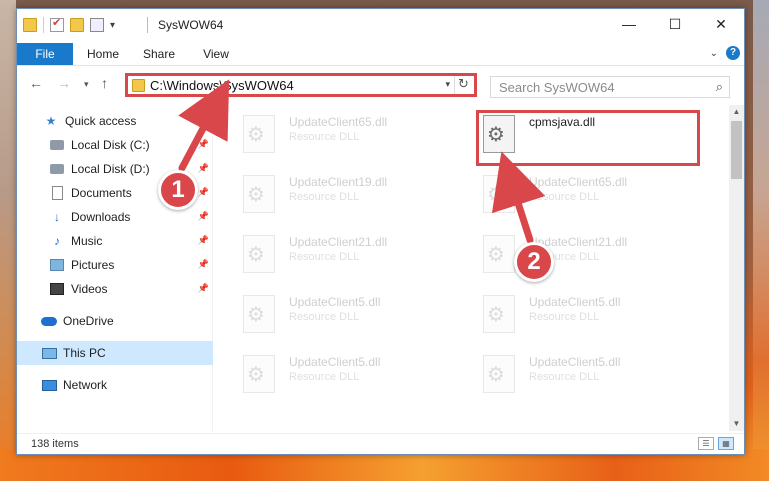  Describe the element at coordinates (43, 25) in the screenshot. I see `toolbar-divider` at that location.